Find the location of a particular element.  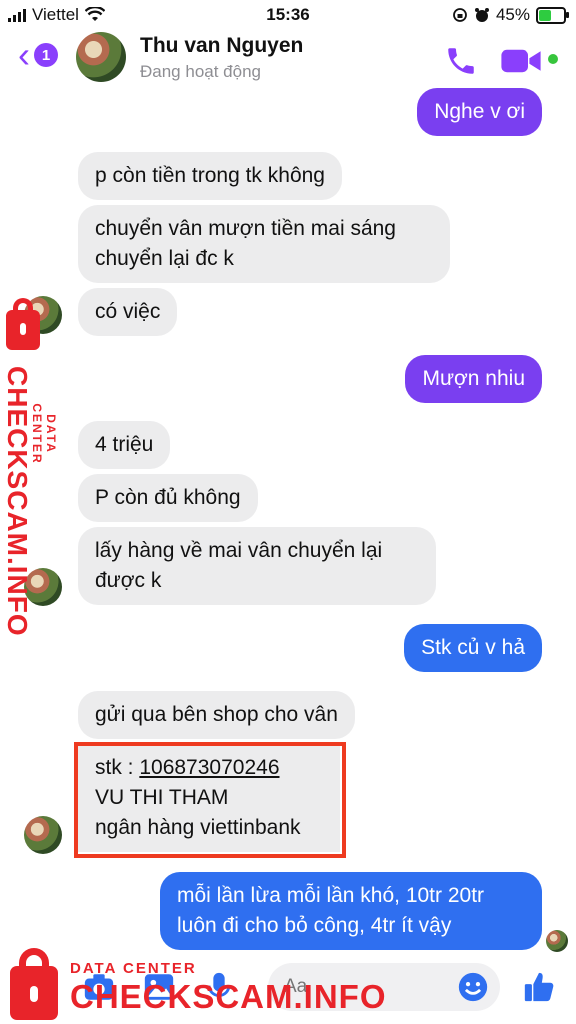

camera-icon is located at coordinates (99, 987).